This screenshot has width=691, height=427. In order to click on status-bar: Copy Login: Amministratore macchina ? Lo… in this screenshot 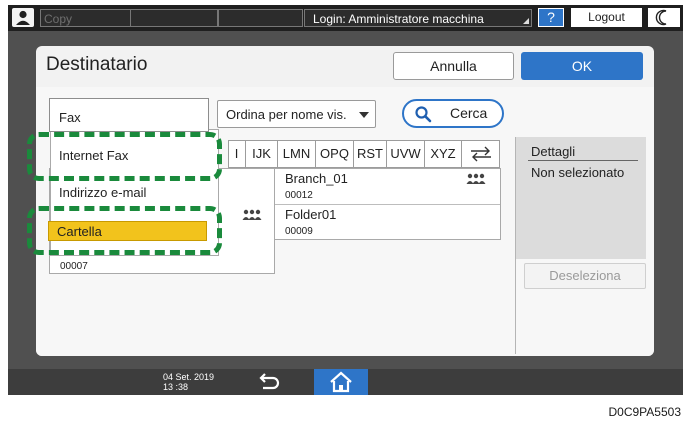, I will do `click(345, 18)`.